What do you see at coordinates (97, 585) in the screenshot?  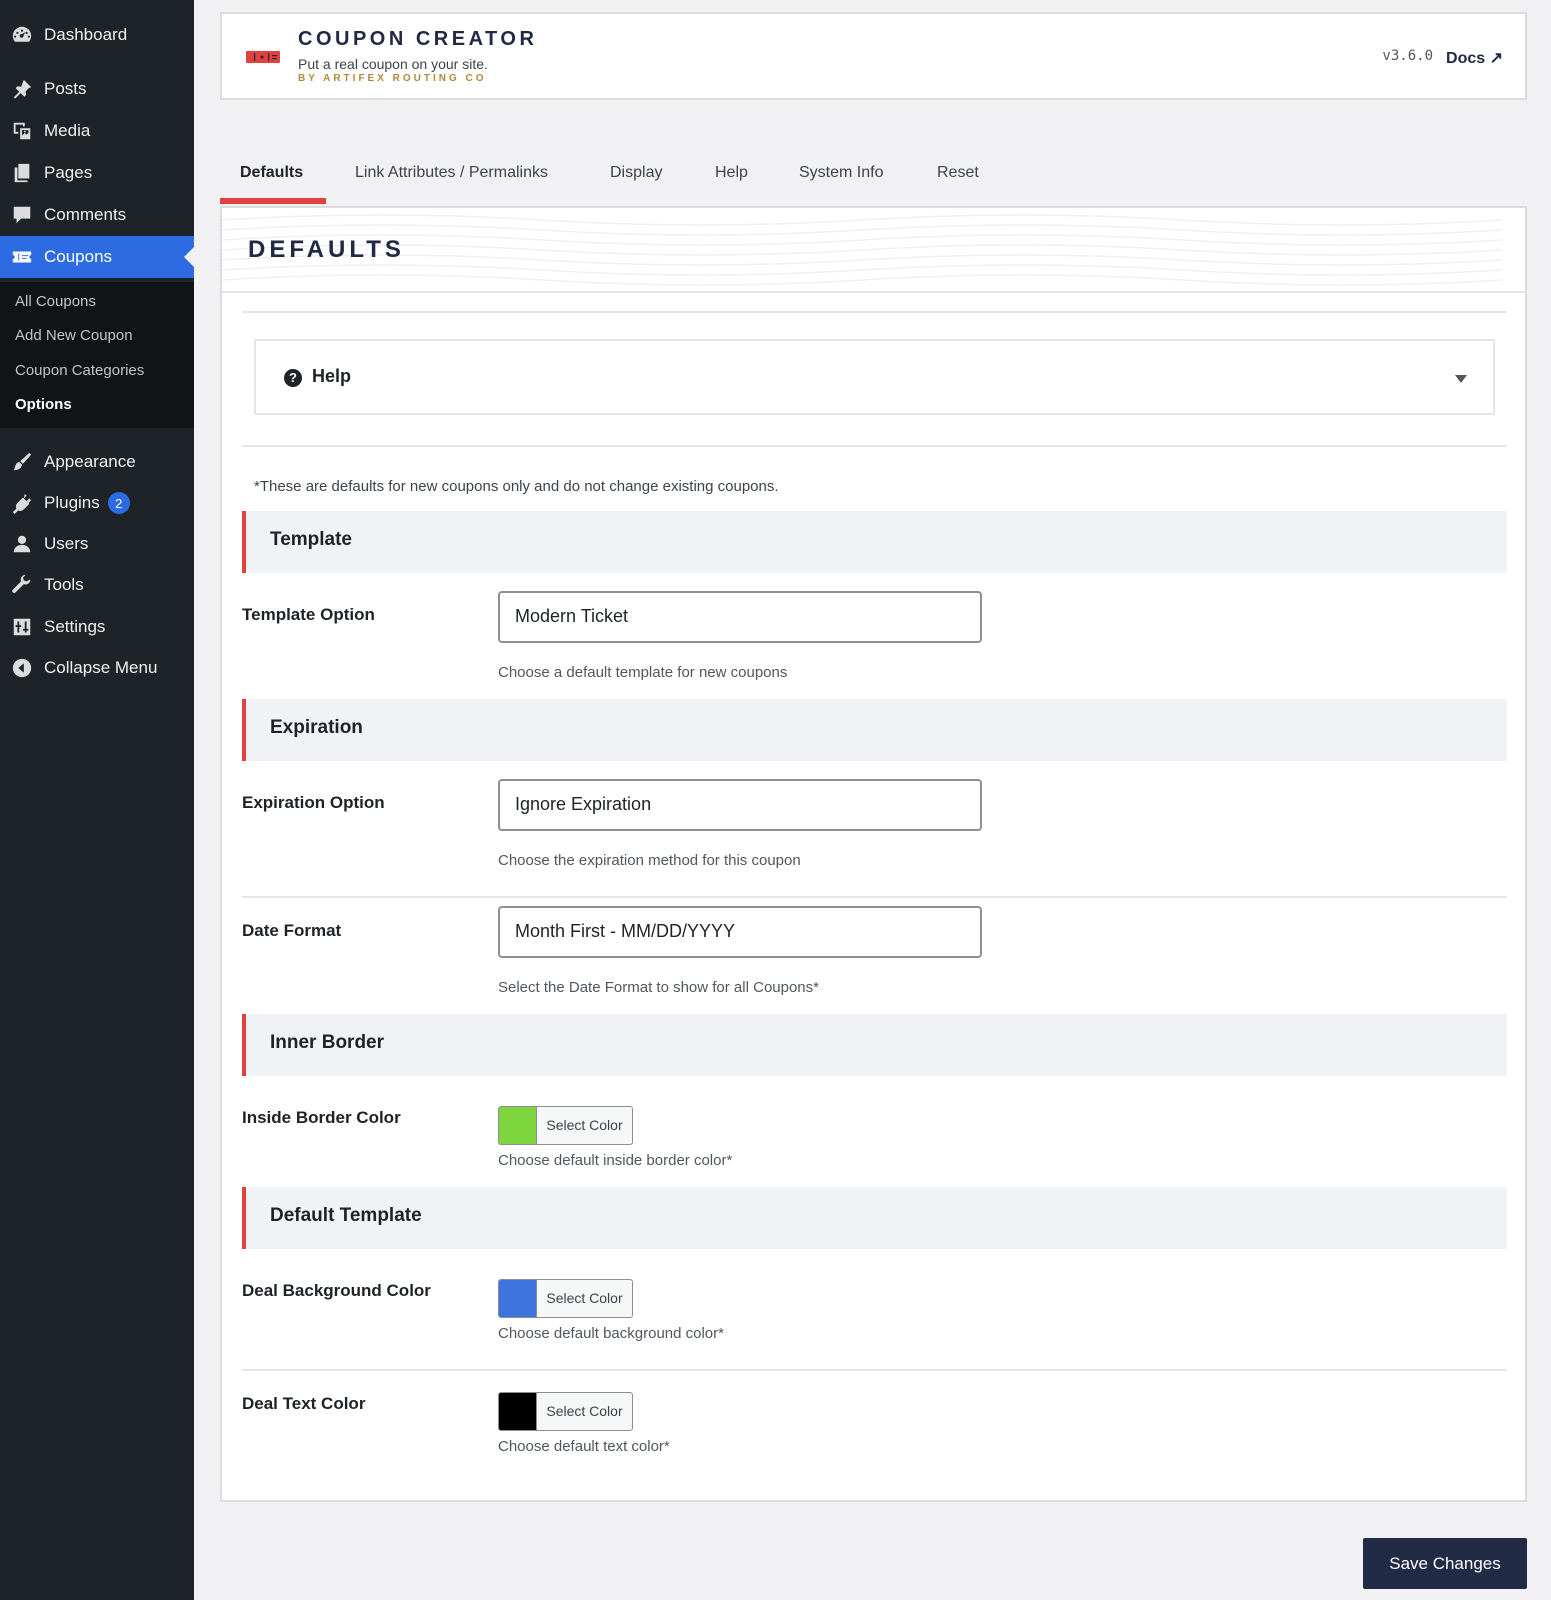 I see `sidebar-item-tools: Tools` at bounding box center [97, 585].